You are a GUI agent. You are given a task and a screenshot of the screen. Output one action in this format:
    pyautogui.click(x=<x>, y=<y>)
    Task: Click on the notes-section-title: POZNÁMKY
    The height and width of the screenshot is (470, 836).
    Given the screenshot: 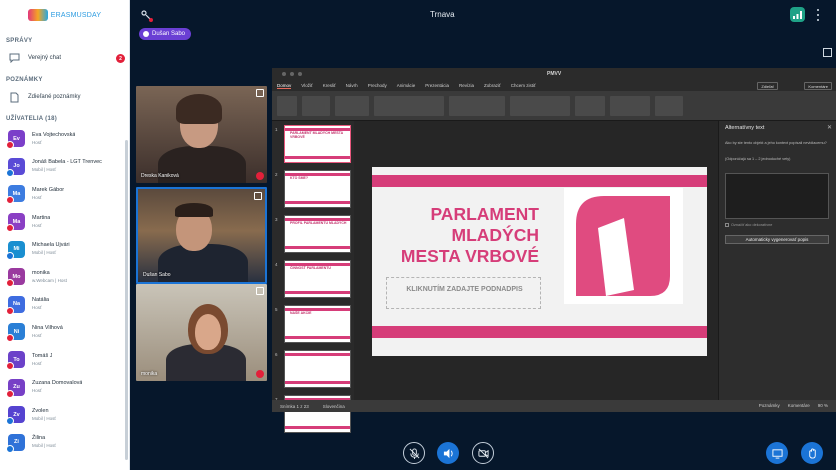 What is the action you would take?
    pyautogui.click(x=24, y=80)
    